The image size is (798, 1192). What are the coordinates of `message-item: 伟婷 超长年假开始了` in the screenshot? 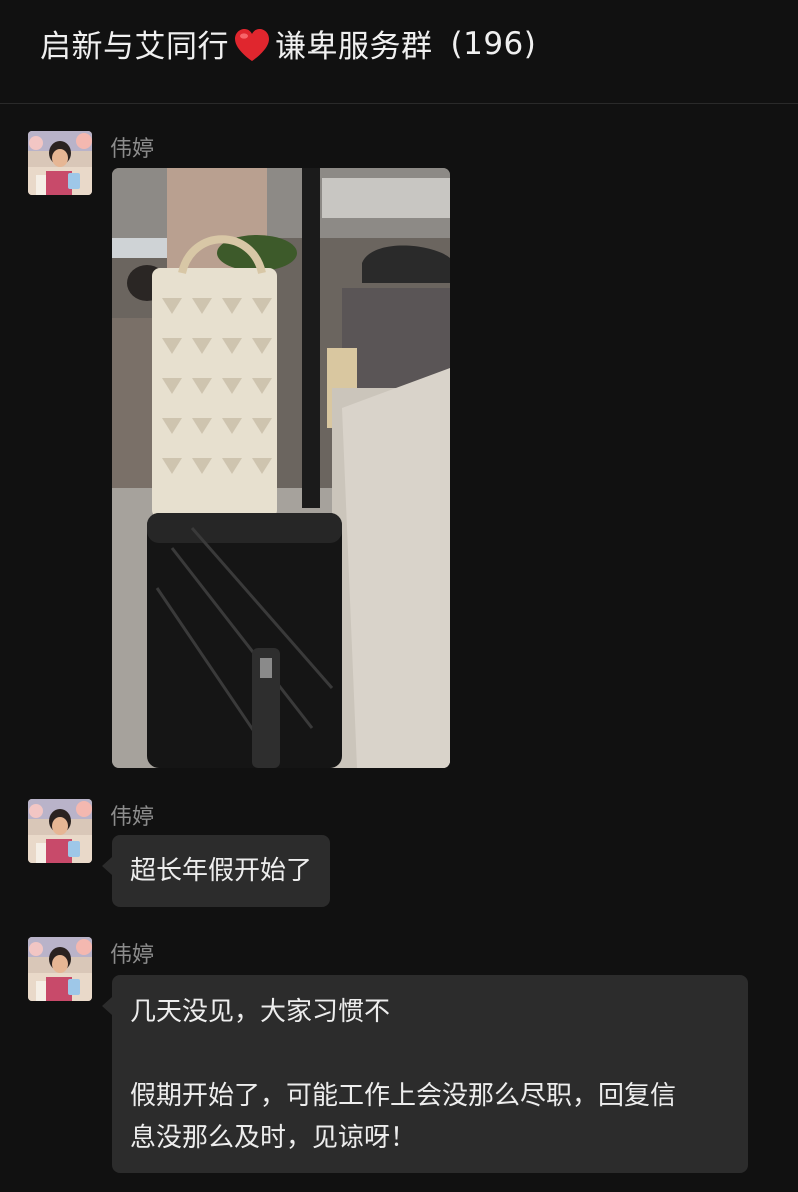 It's located at (398, 856).